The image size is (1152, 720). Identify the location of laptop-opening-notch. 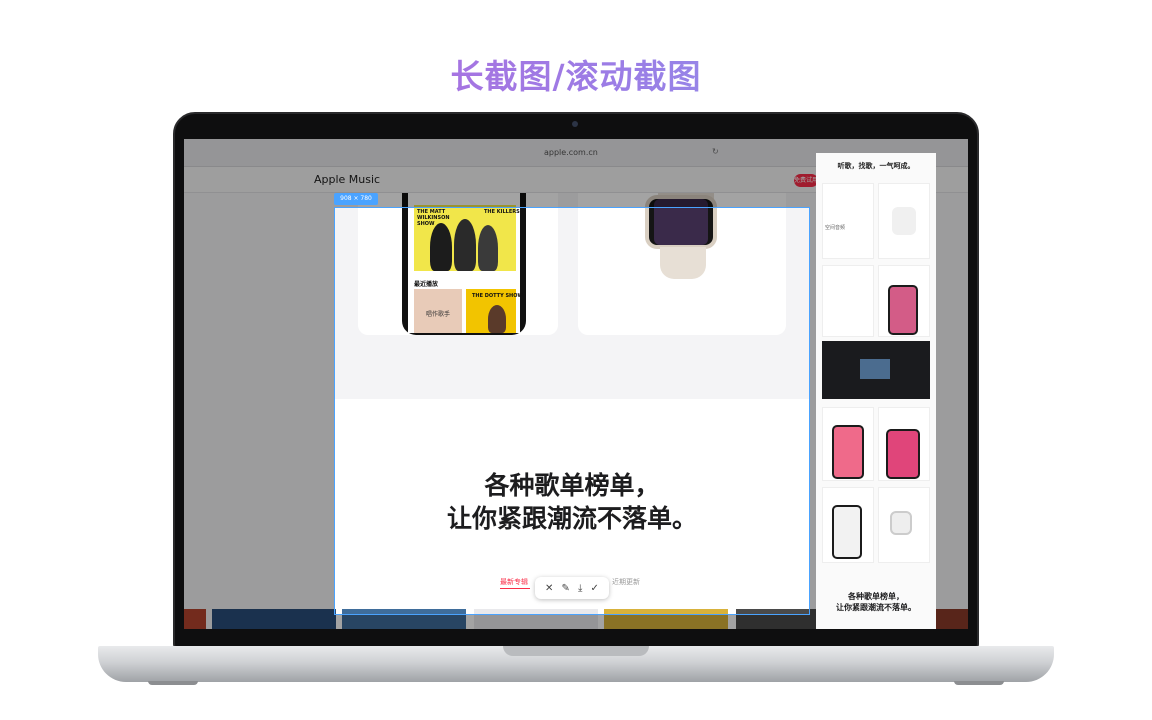
(576, 651).